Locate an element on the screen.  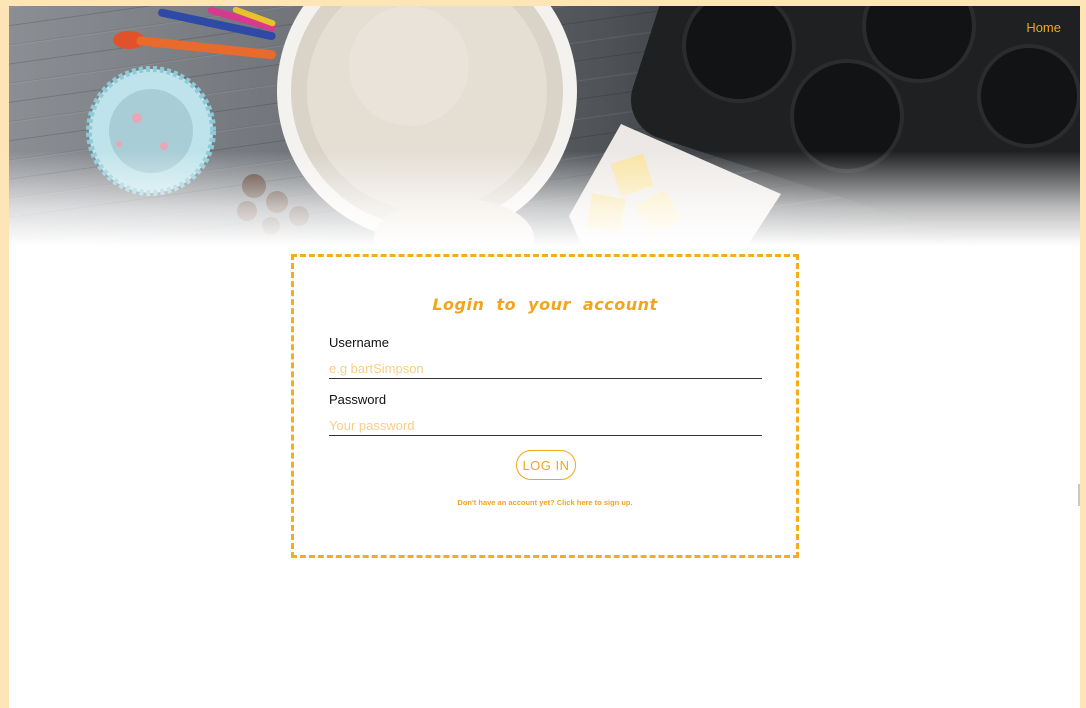
hero-fade is located at coordinates (544, 198).